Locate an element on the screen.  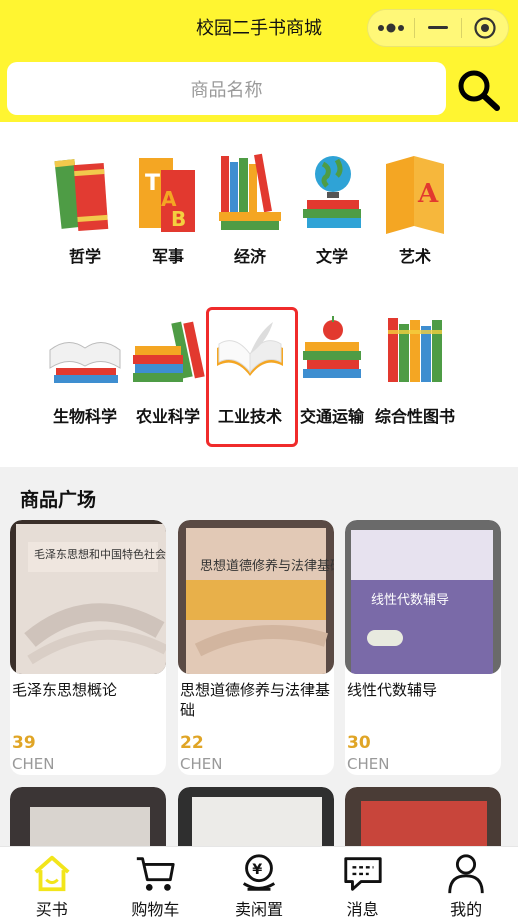
product-image: 思想道德修养与法律基础 is located at coordinates (256, 597).